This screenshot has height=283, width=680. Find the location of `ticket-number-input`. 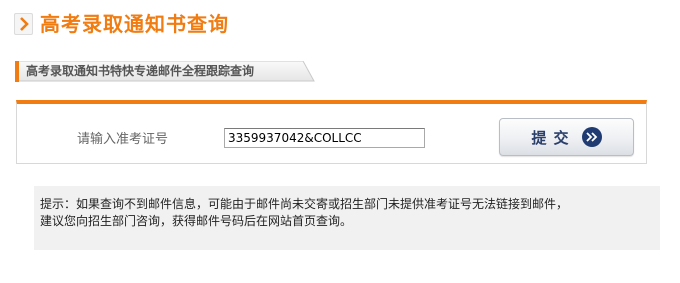

ticket-number-input is located at coordinates (324, 138).